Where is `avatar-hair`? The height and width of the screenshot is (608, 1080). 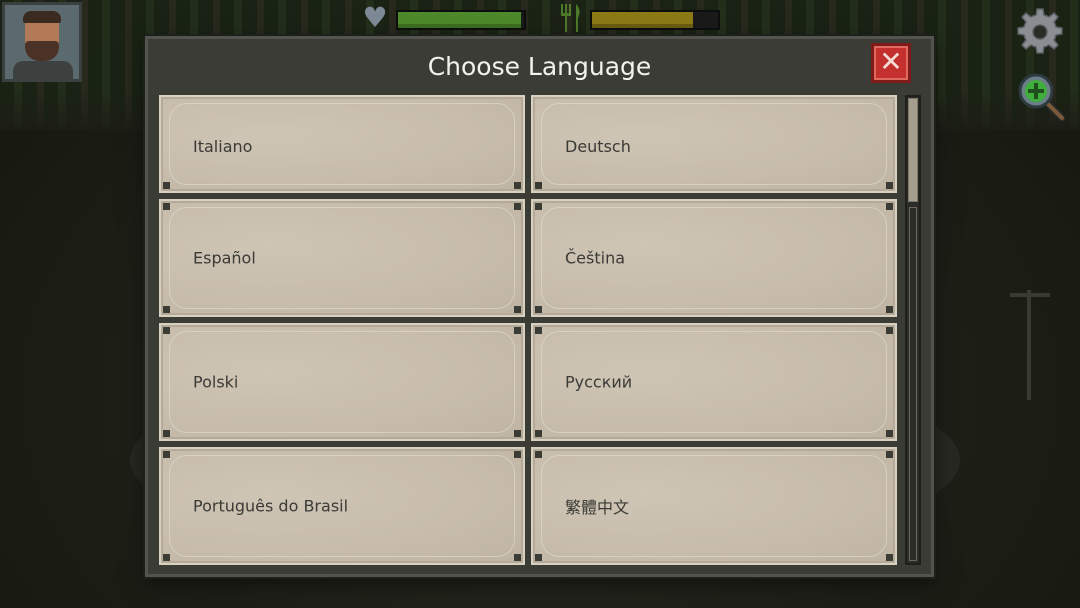 avatar-hair is located at coordinates (42, 17).